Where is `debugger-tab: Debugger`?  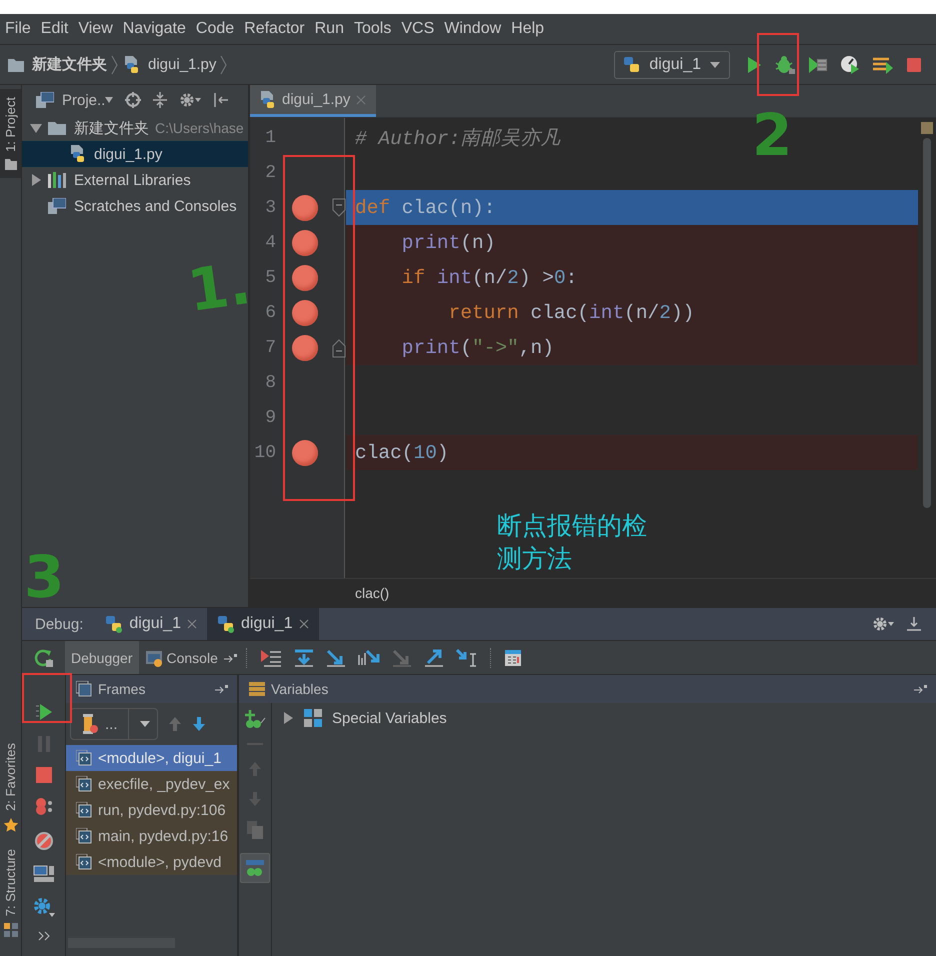 debugger-tab: Debugger is located at coordinates (101, 657).